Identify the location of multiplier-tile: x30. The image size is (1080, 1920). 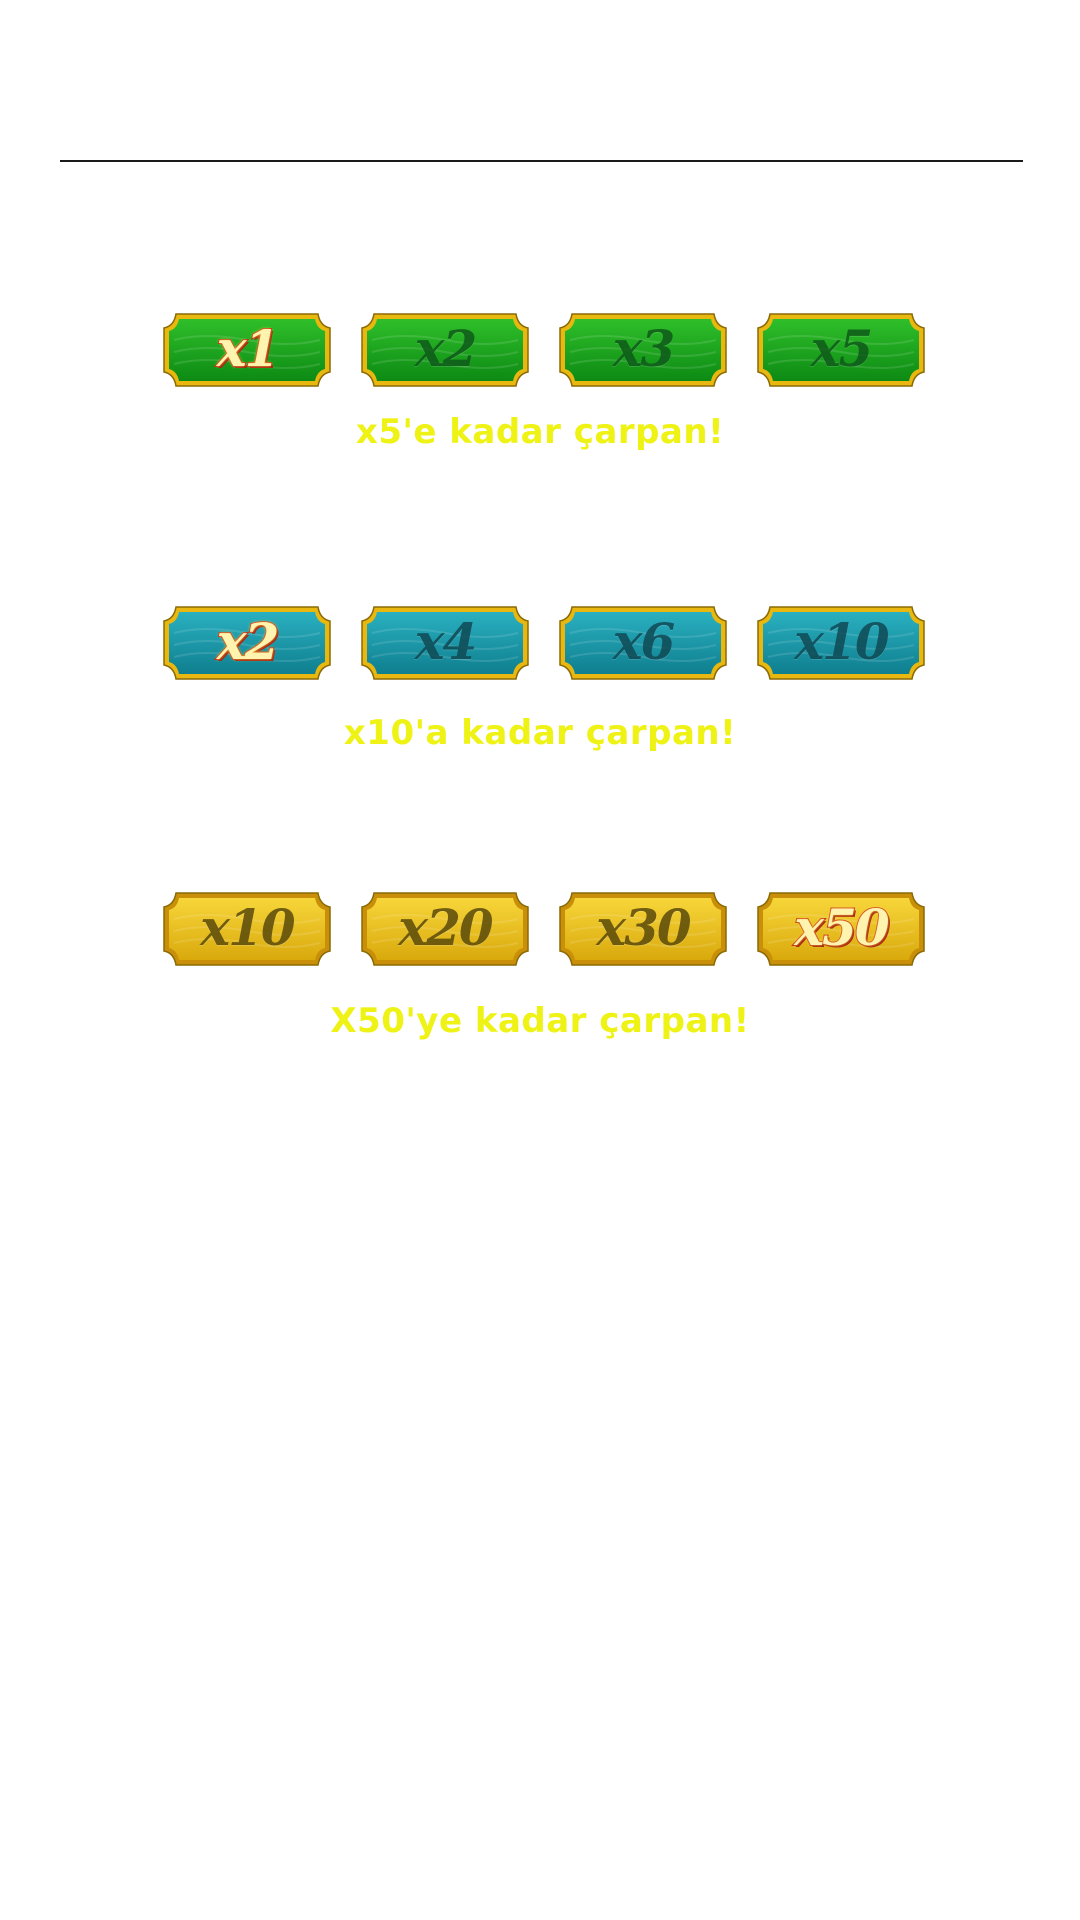
(643, 929).